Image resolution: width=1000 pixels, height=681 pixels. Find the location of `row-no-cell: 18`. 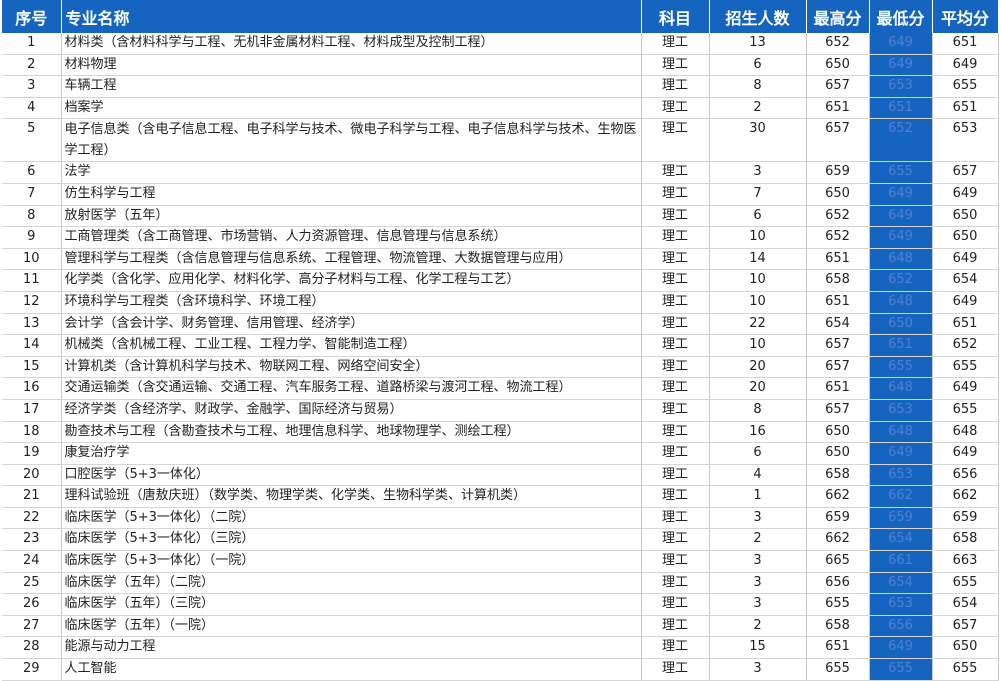

row-no-cell: 18 is located at coordinates (32, 432).